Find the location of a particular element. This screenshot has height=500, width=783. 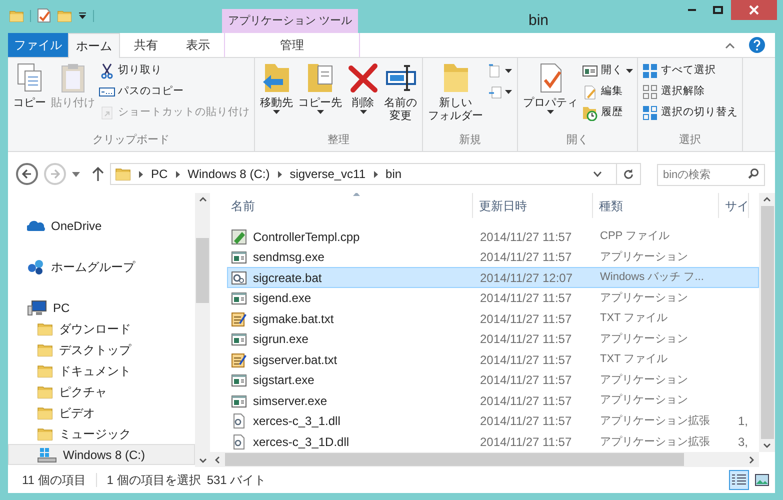

file-row: simserver.exe 2014/11/27 11:57 アプリケーション is located at coordinates (493, 400).